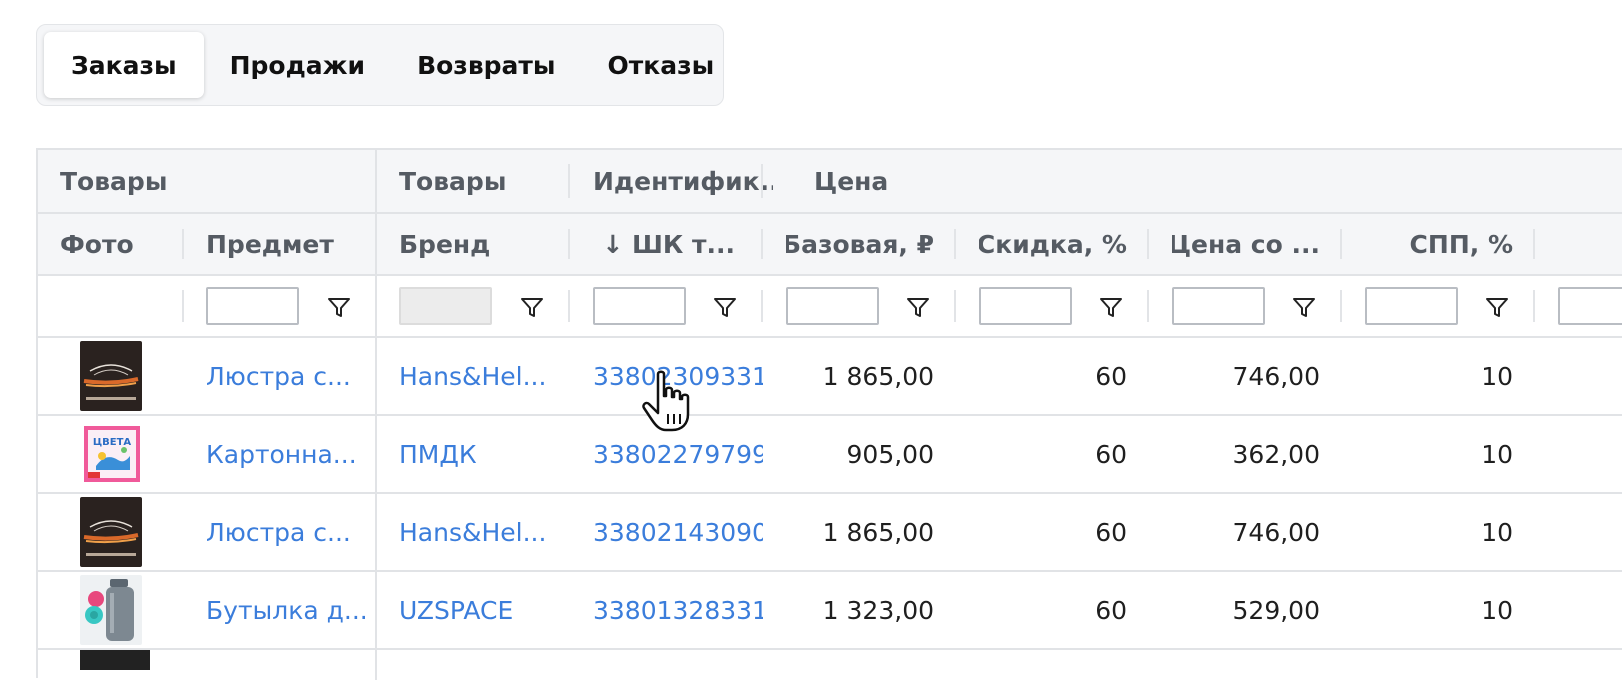 This screenshot has height=680, width=1622. I want to click on subject-filter-input, so click(252, 306).